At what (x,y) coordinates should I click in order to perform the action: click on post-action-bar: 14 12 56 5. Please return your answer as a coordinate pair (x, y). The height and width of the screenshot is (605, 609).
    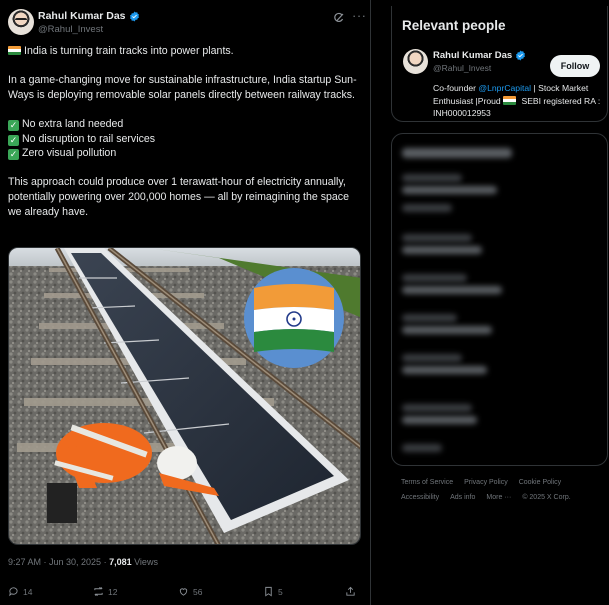
    Looking at the image, I should click on (186, 593).